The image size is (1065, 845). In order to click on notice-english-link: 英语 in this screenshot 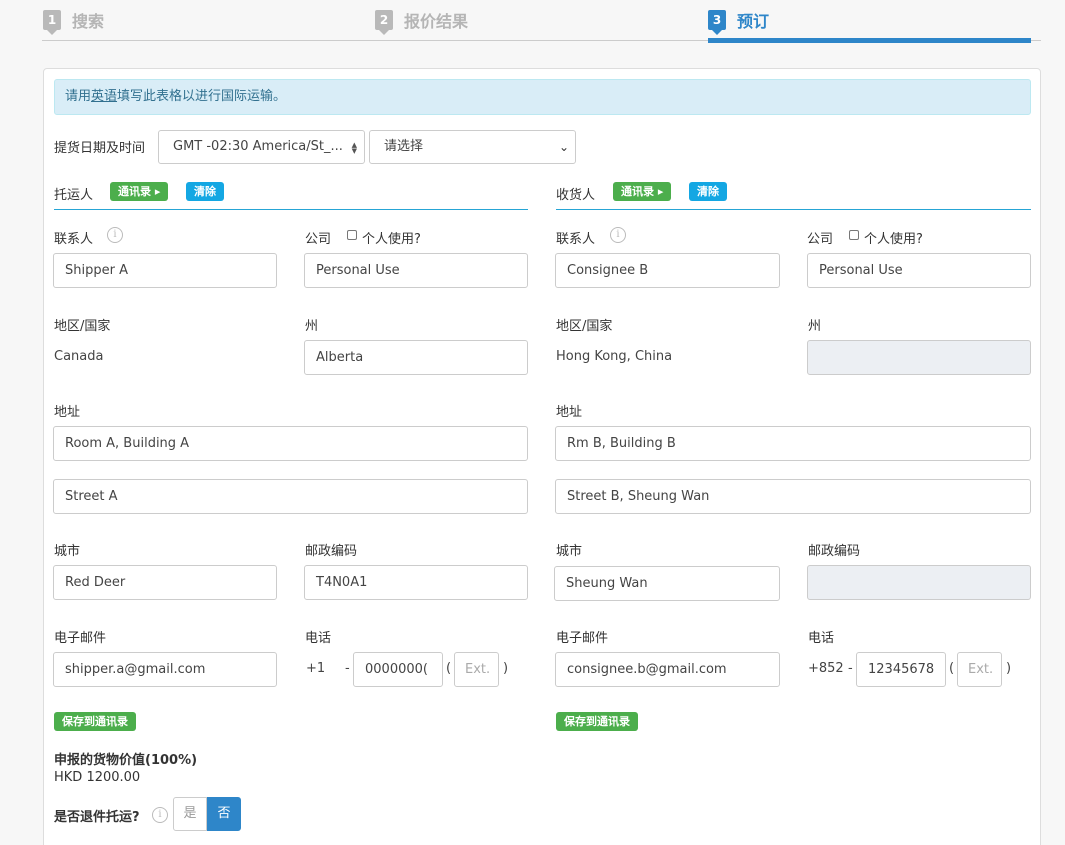, I will do `click(104, 96)`.